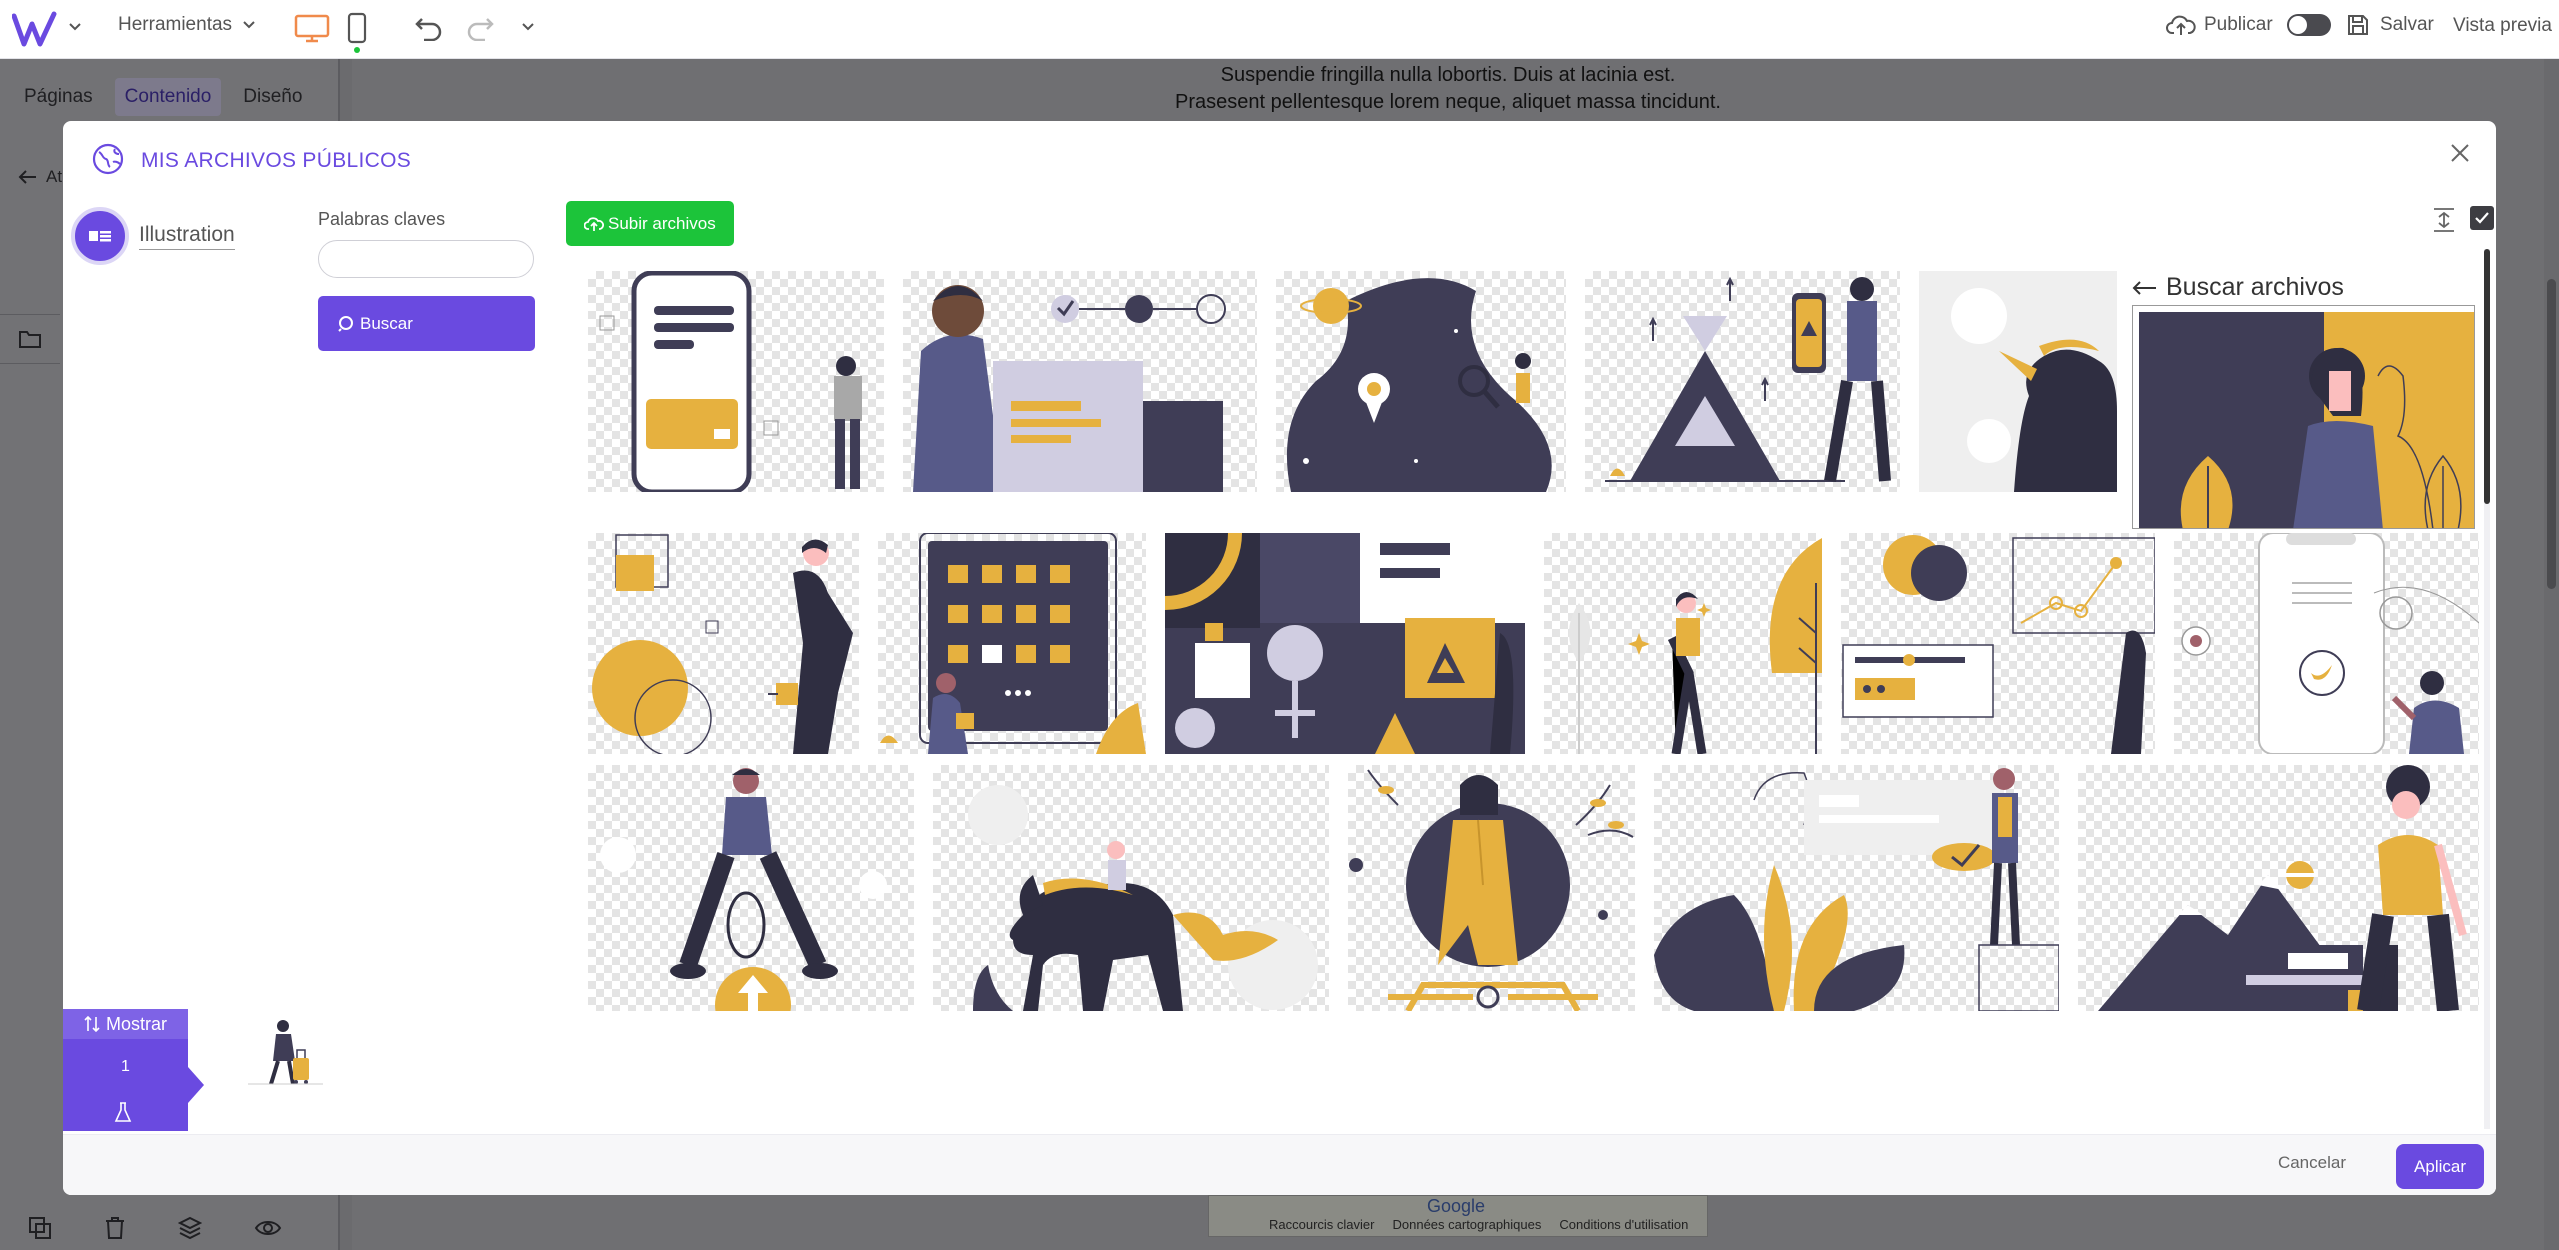  What do you see at coordinates (2312, 1163) in the screenshot?
I see `cancel-button: Cancelar` at bounding box center [2312, 1163].